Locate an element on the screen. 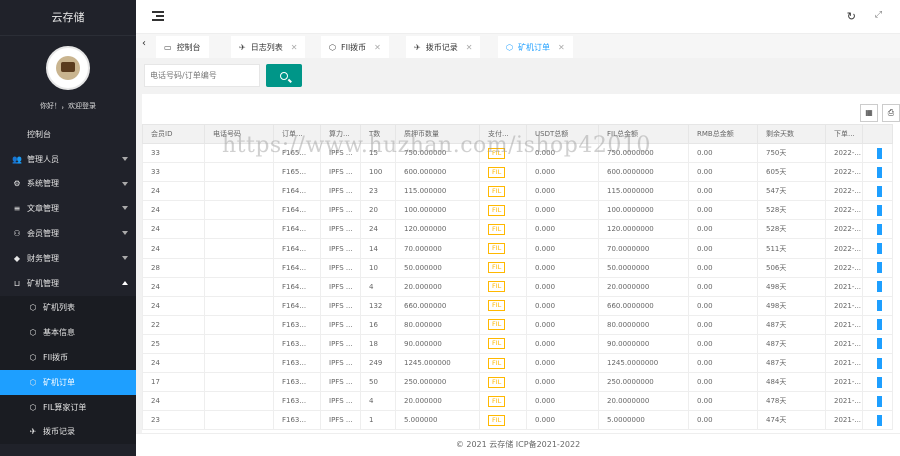 The image size is (900, 456). tab-2: ⬡ FIl拨币 ✕ is located at coordinates (355, 47).